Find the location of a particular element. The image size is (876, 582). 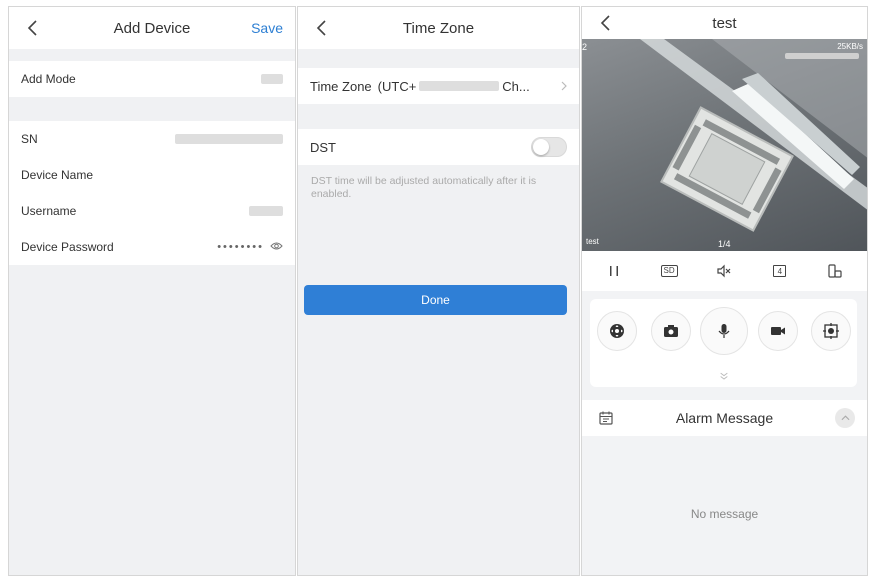

speaker-mute-icon is located at coordinates (724, 271).